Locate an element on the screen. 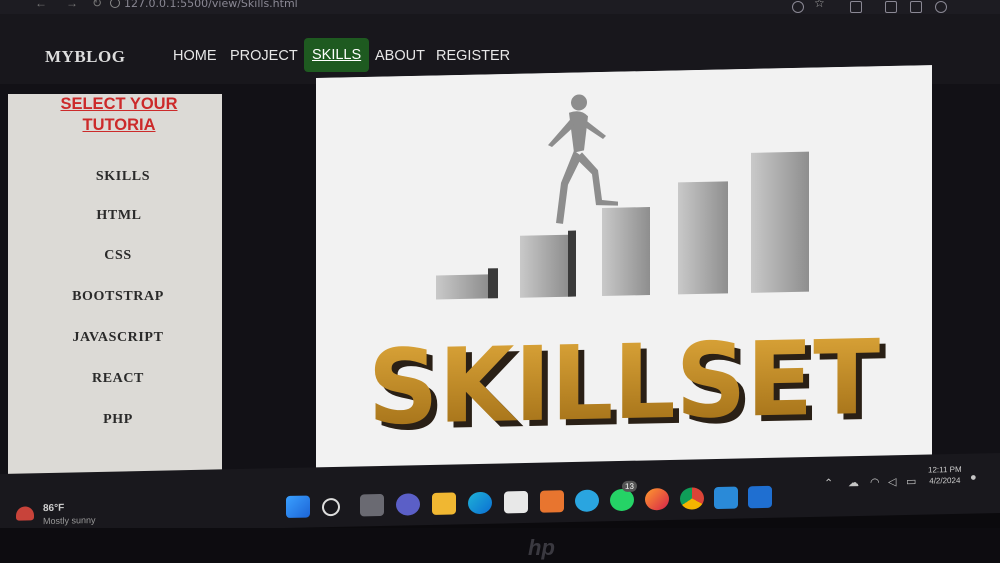  battery-icon: ▭ is located at coordinates (911, 481).